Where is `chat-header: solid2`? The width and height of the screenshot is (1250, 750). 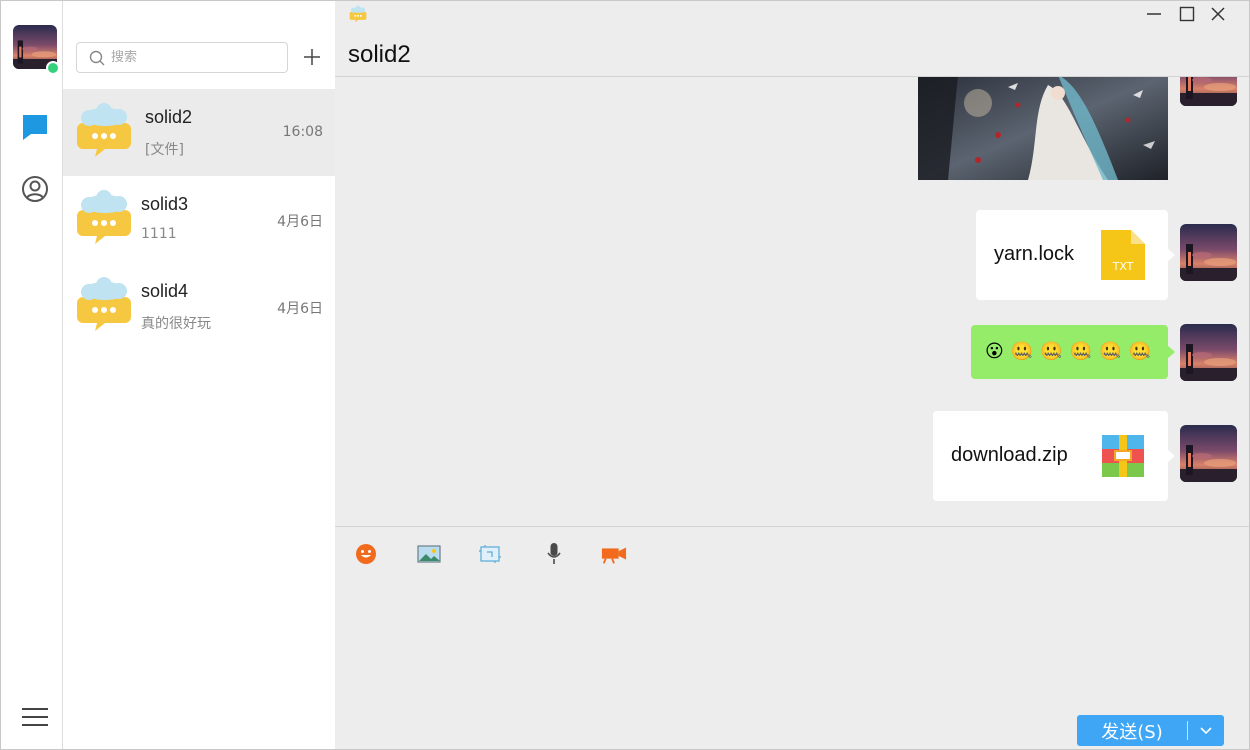 chat-header: solid2 is located at coordinates (792, 39).